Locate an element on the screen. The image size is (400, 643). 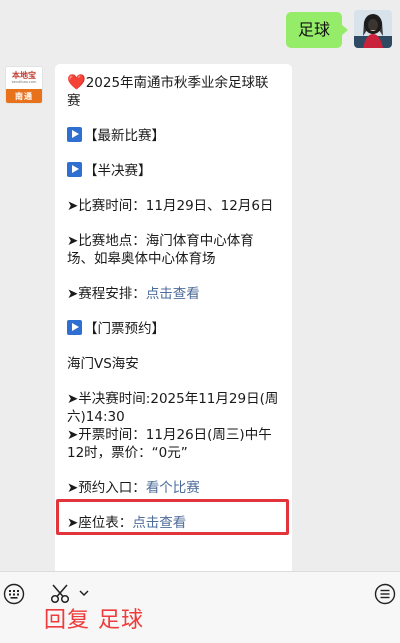
user-avatar-image is located at coordinates (373, 29).